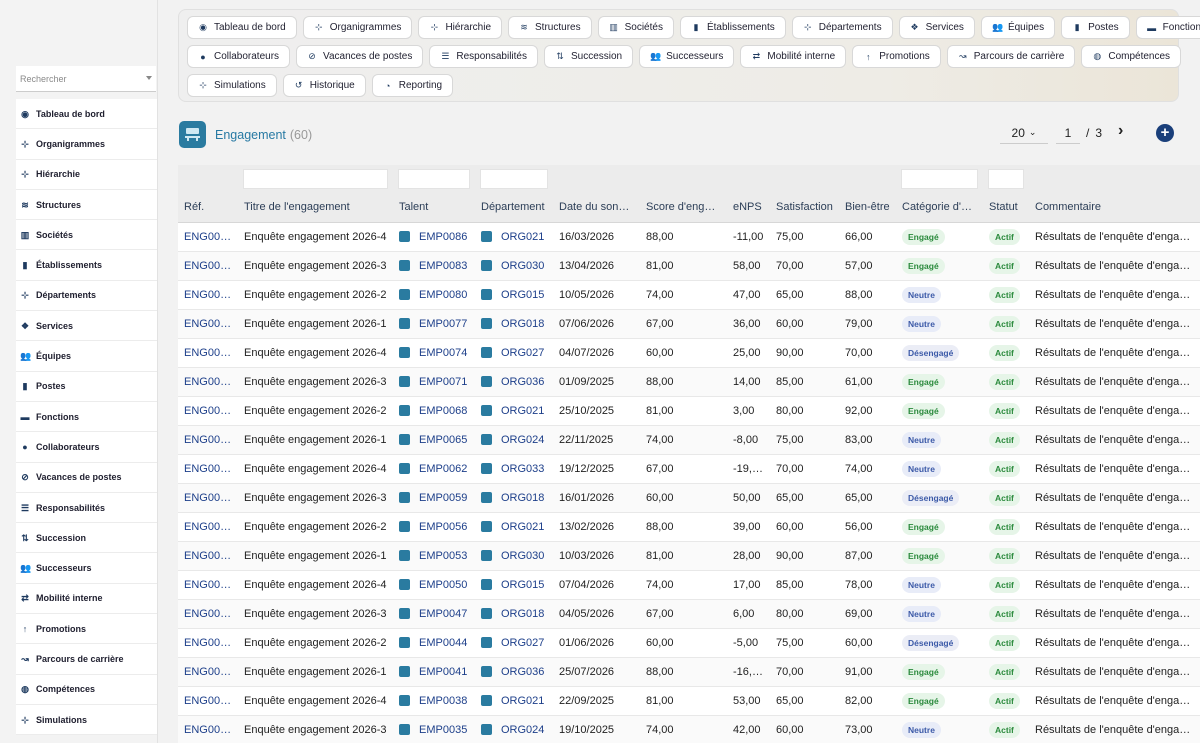  Describe the element at coordinates (867, 208) in the screenshot. I see `column-header-bien-etre: Bien-être` at that location.